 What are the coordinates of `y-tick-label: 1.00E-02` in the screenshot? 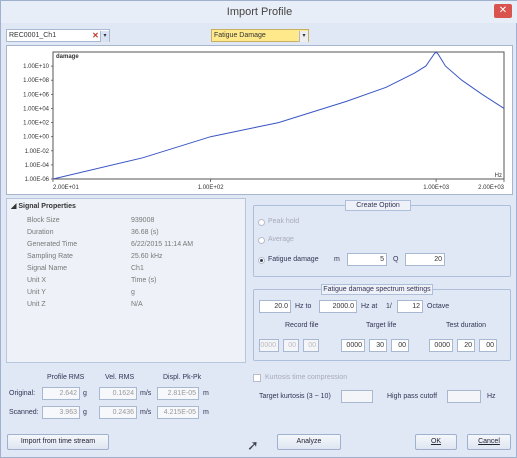 It's located at (37, 152).